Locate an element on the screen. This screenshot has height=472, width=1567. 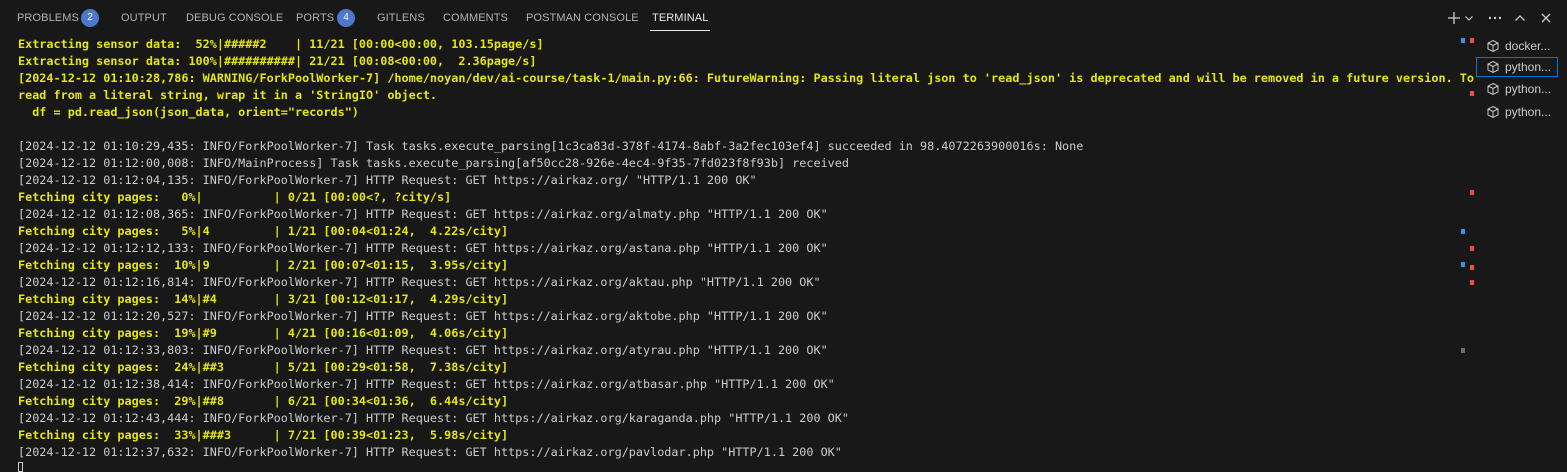
tab-terminal: TERMINAL is located at coordinates (680, 18).